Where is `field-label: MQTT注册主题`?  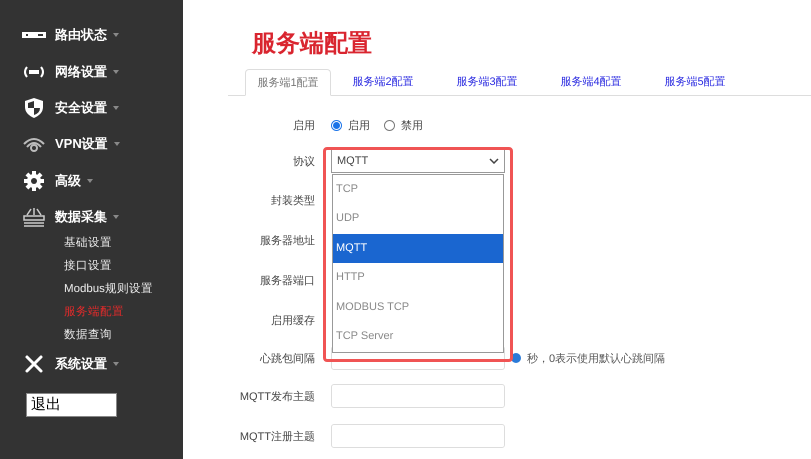 field-label: MQTT注册主题 is located at coordinates (277, 437).